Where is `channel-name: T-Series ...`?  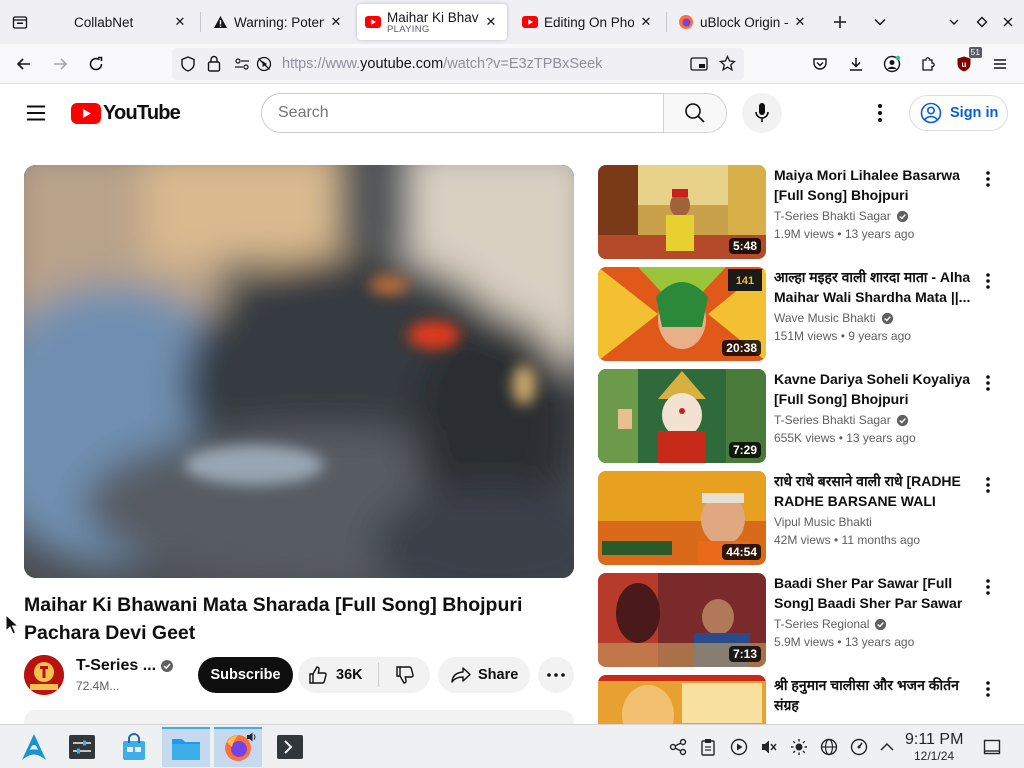
channel-name: T-Series ... is located at coordinates (116, 666).